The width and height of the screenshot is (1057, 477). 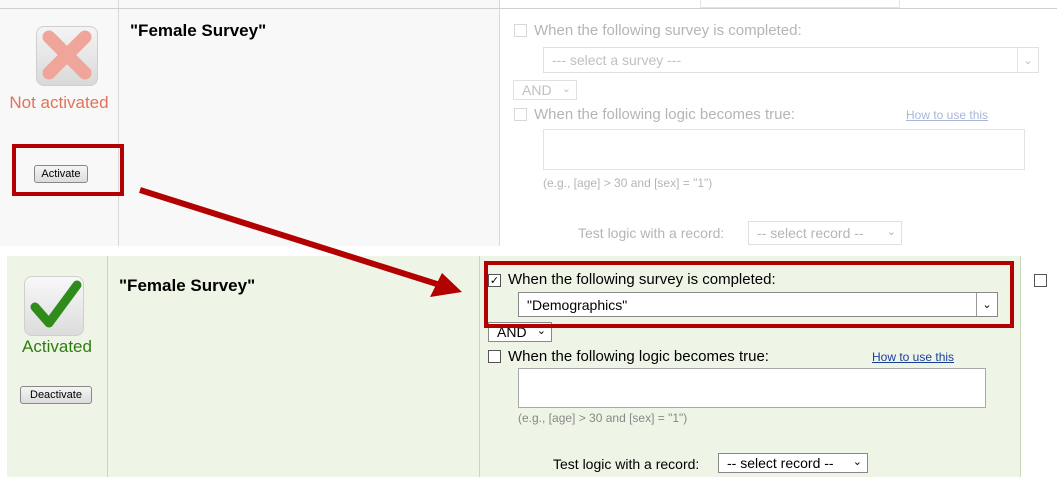 What do you see at coordinates (617, 60) in the screenshot?
I see `survey-select-value: --- select a survey ---` at bounding box center [617, 60].